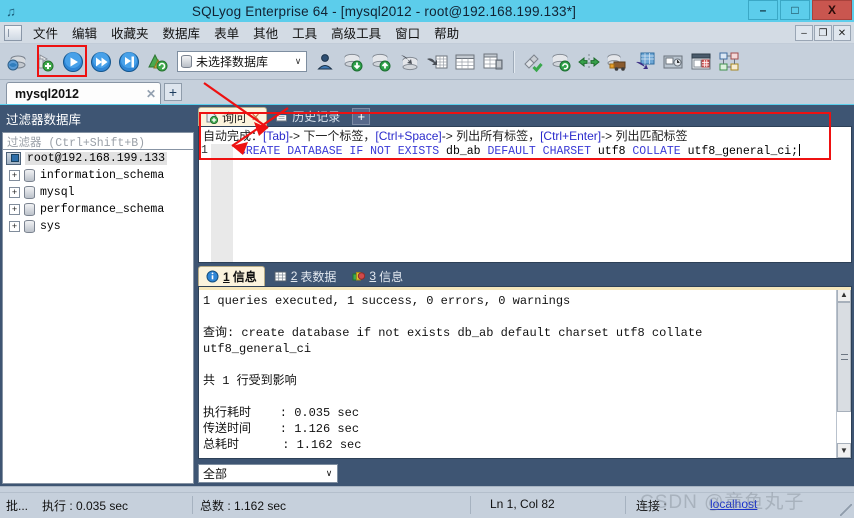 This screenshot has width=854, height=518. What do you see at coordinates (353, 62) in the screenshot?
I see `backup-database-icon` at bounding box center [353, 62].